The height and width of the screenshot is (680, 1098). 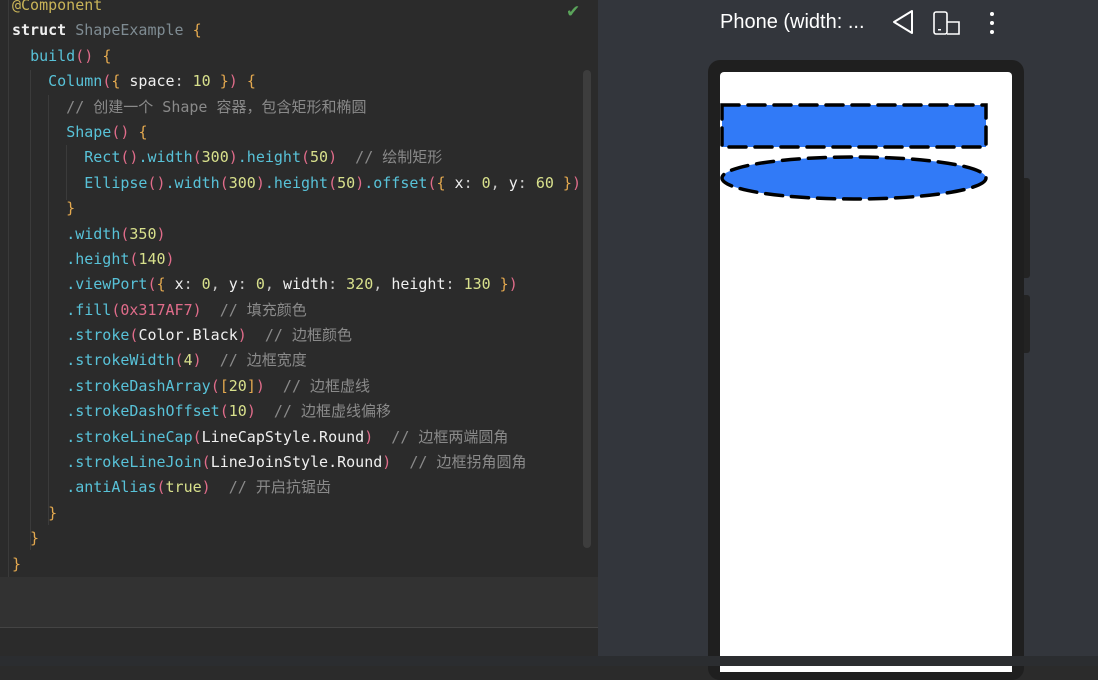 I want to click on code-line: // 创建一个 Shape 容器，包含矩形和椭圆, so click(x=296, y=107).